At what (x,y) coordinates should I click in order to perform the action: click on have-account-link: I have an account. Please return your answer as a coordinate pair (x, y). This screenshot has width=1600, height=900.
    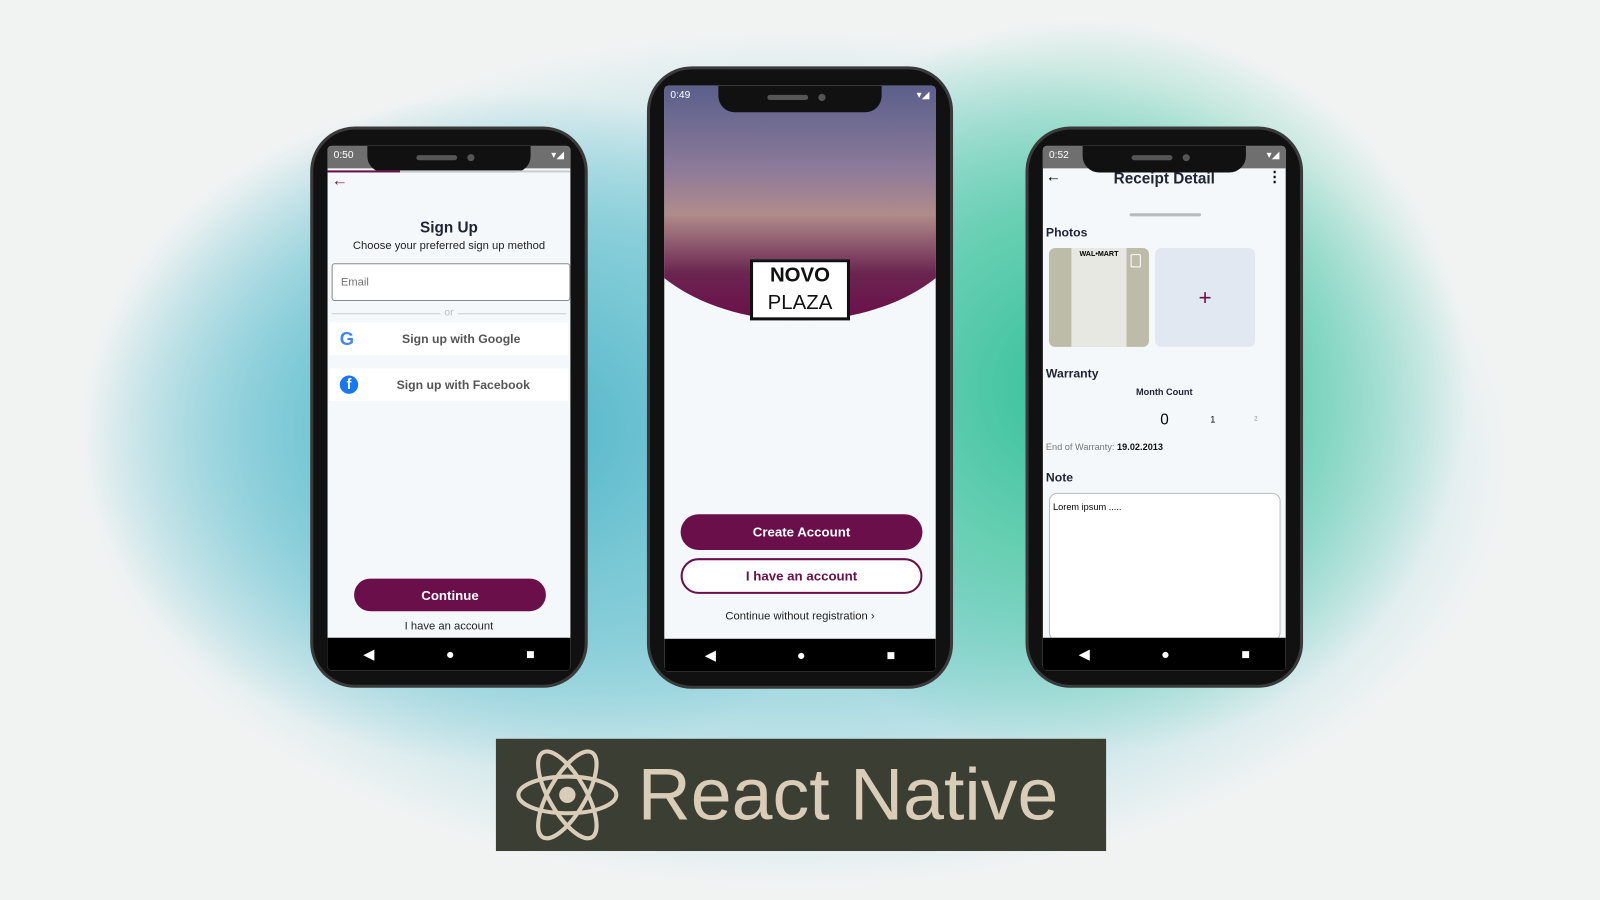
    Looking at the image, I should click on (449, 626).